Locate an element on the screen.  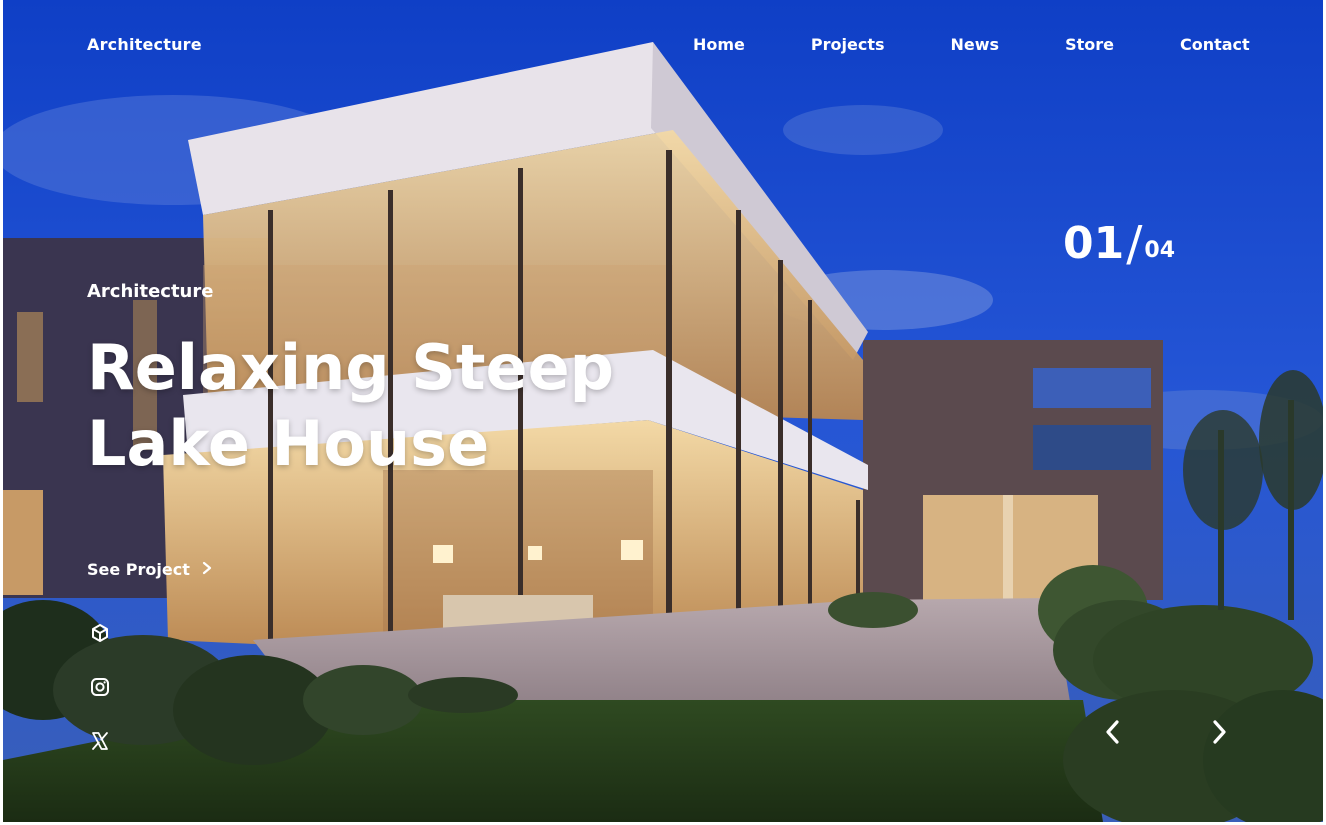
slide-category: Architecture is located at coordinates (150, 291).